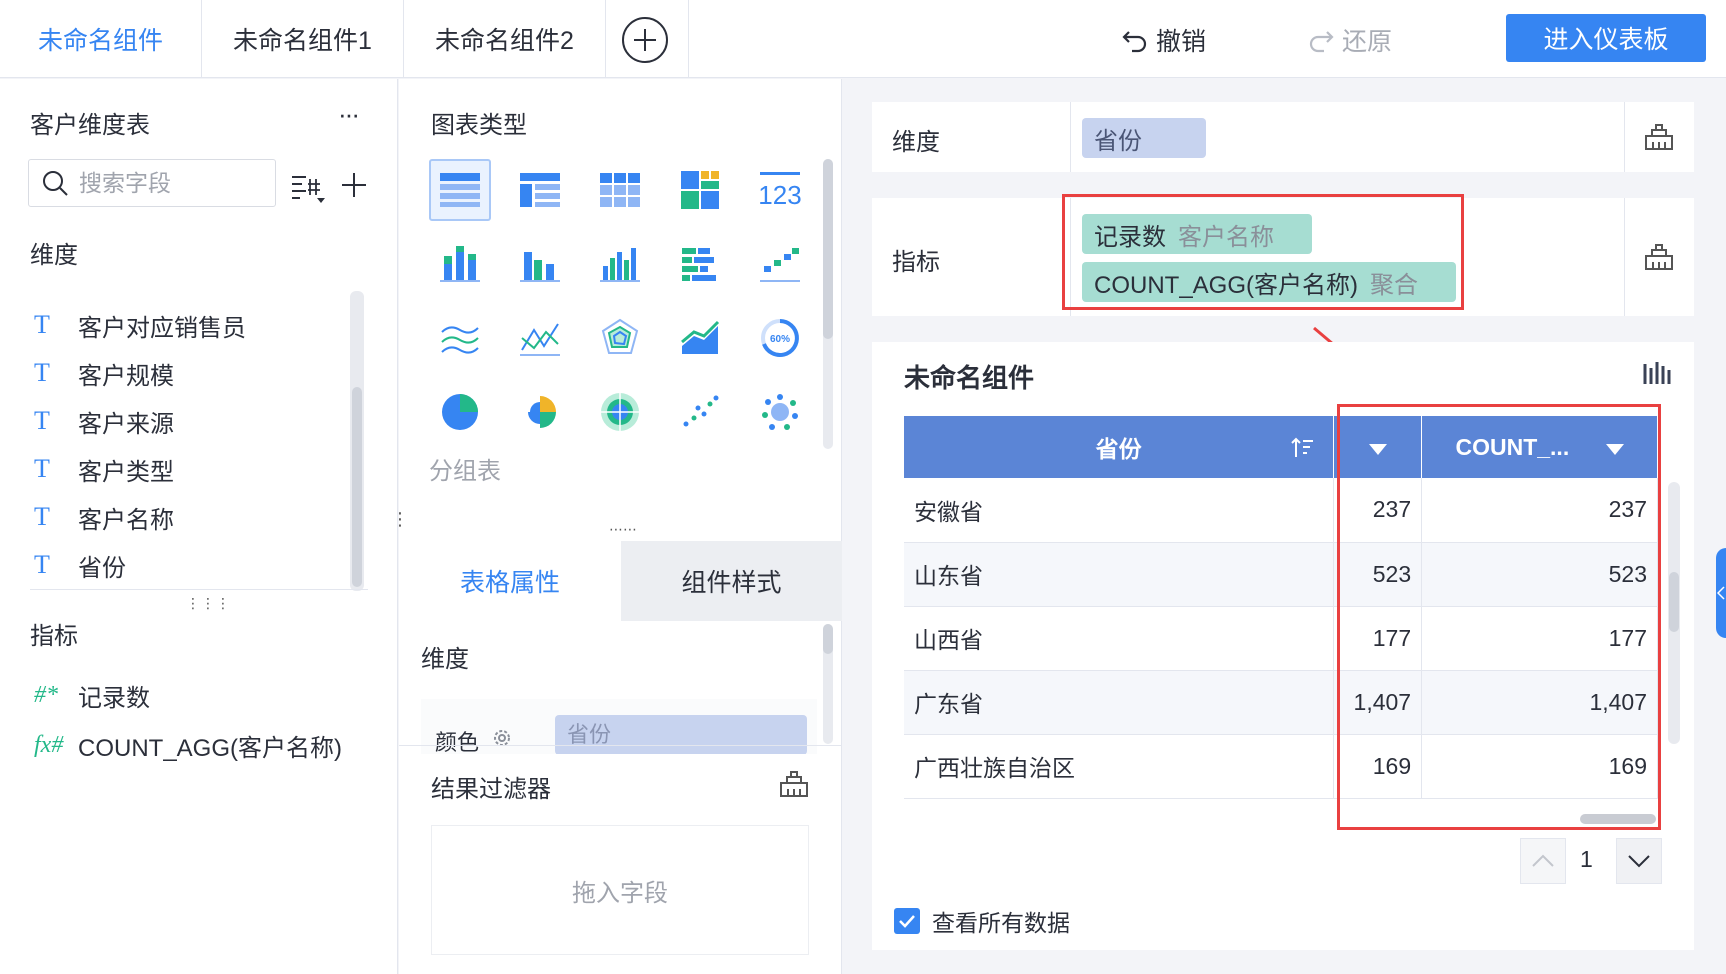  Describe the element at coordinates (620, 890) in the screenshot. I see `filter-drop-zone: 拖入字段` at that location.